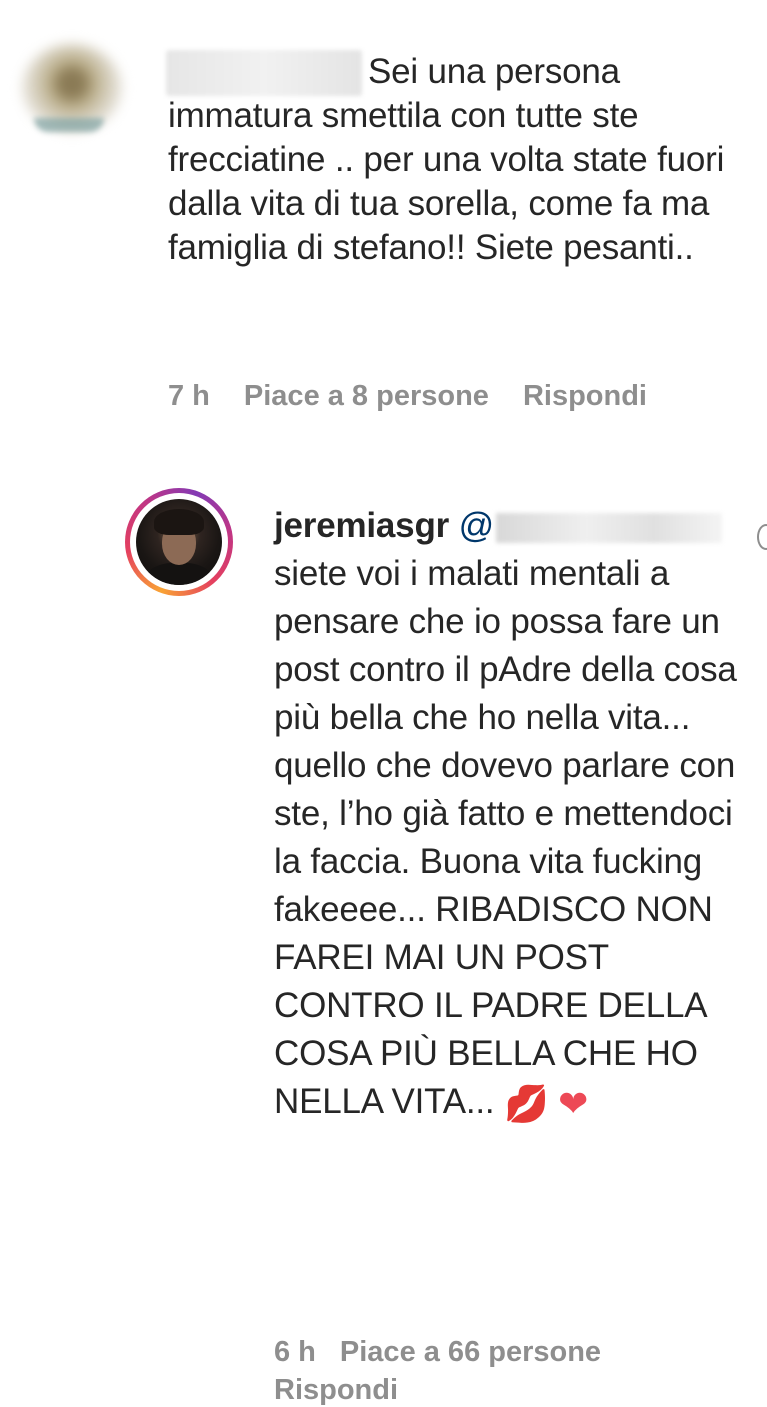 This screenshot has height=1407, width=767. Describe the element at coordinates (361, 525) in the screenshot. I see `username: jeremiasgr` at that location.